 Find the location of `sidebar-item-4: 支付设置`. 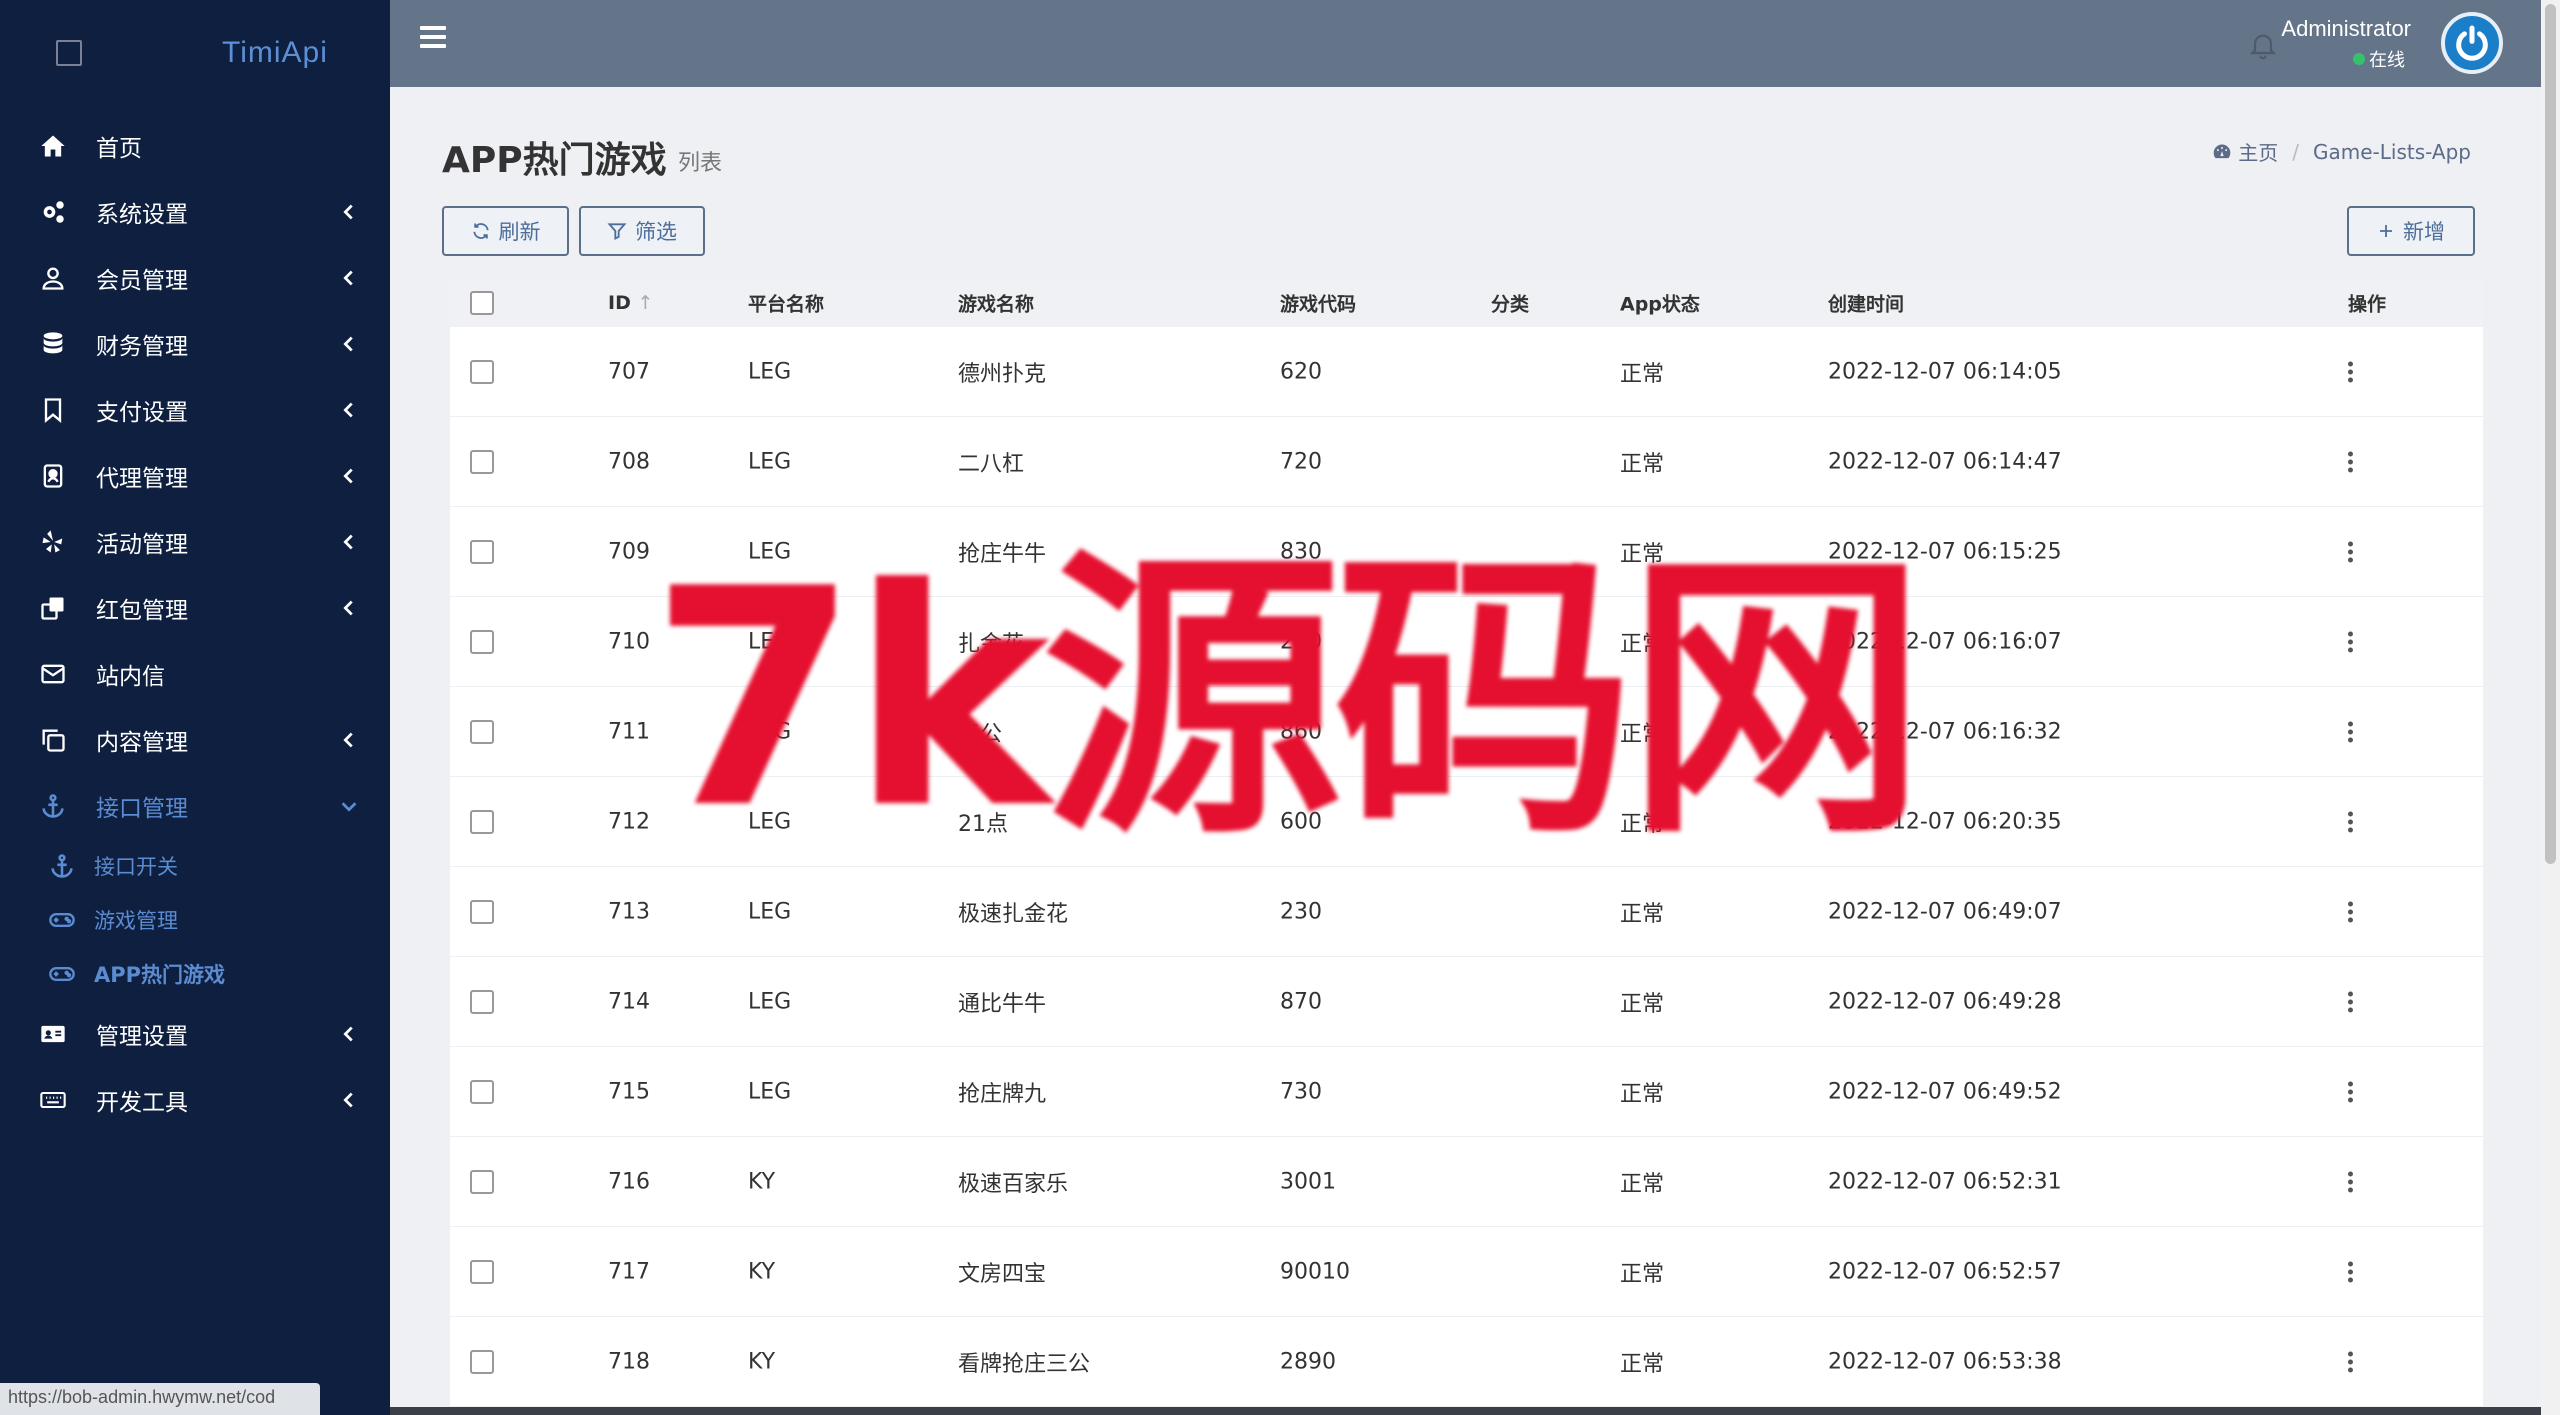

sidebar-item-4: 支付设置 is located at coordinates (195, 410).